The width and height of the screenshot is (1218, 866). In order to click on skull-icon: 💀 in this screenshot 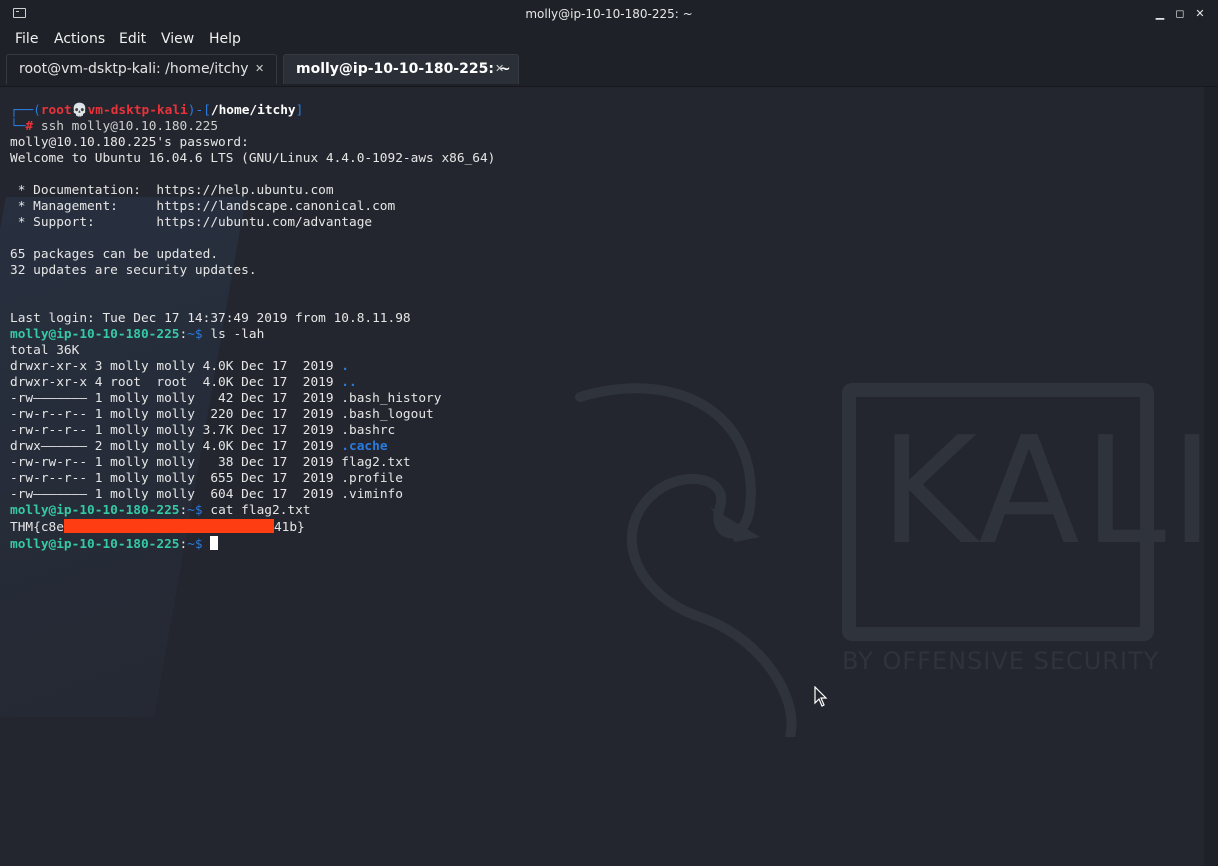, I will do `click(79, 110)`.